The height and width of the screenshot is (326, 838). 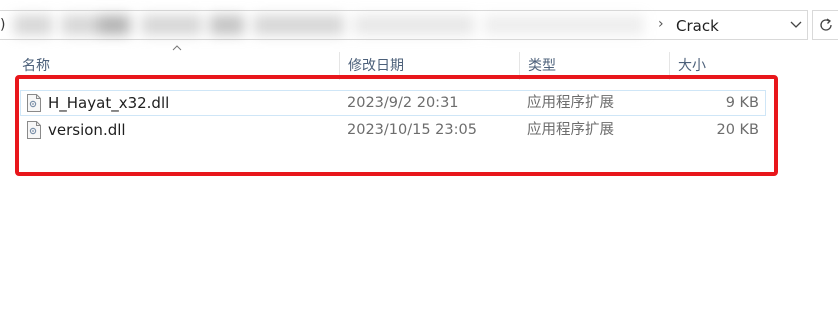 I want to click on file-size: 20 KB, so click(x=737, y=130).